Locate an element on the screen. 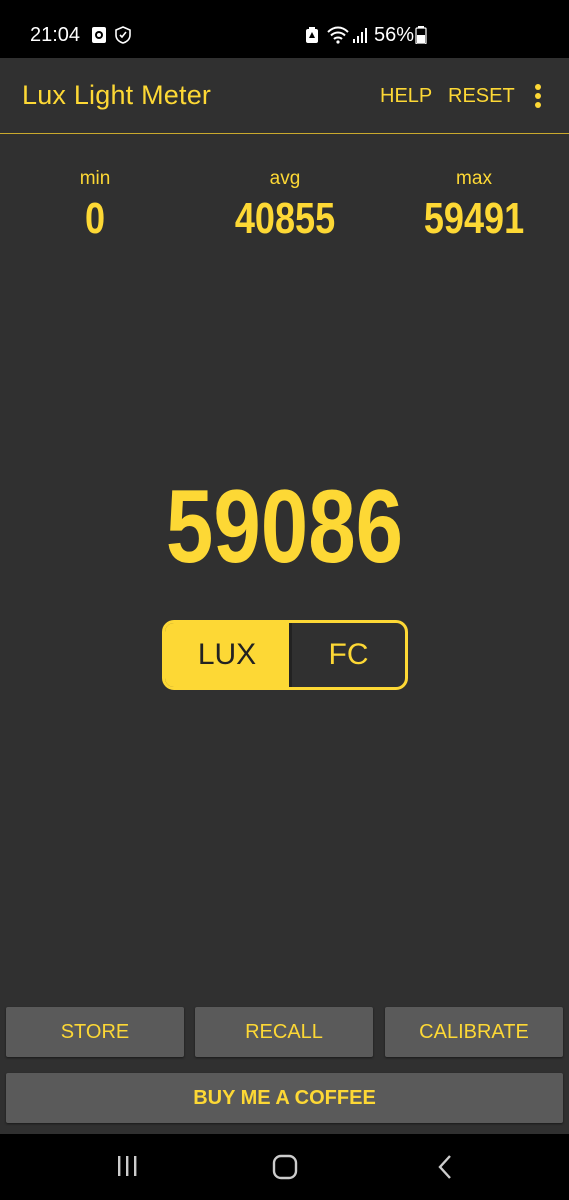 This screenshot has width=569, height=1200. shield-icon is located at coordinates (123, 35).